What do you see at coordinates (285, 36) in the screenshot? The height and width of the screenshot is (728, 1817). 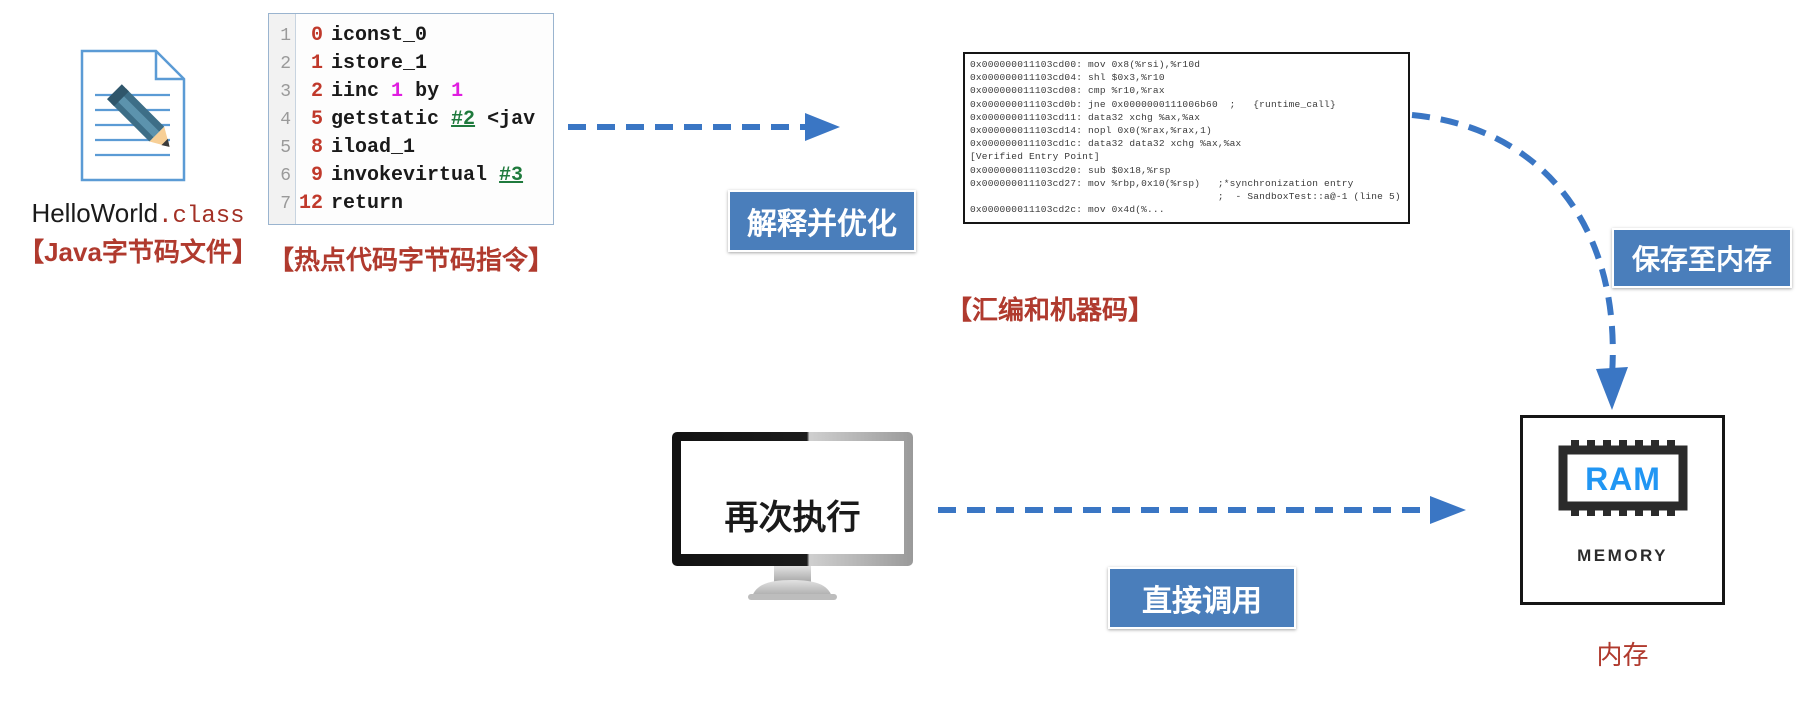 I see `bytecode-line-number: 1` at bounding box center [285, 36].